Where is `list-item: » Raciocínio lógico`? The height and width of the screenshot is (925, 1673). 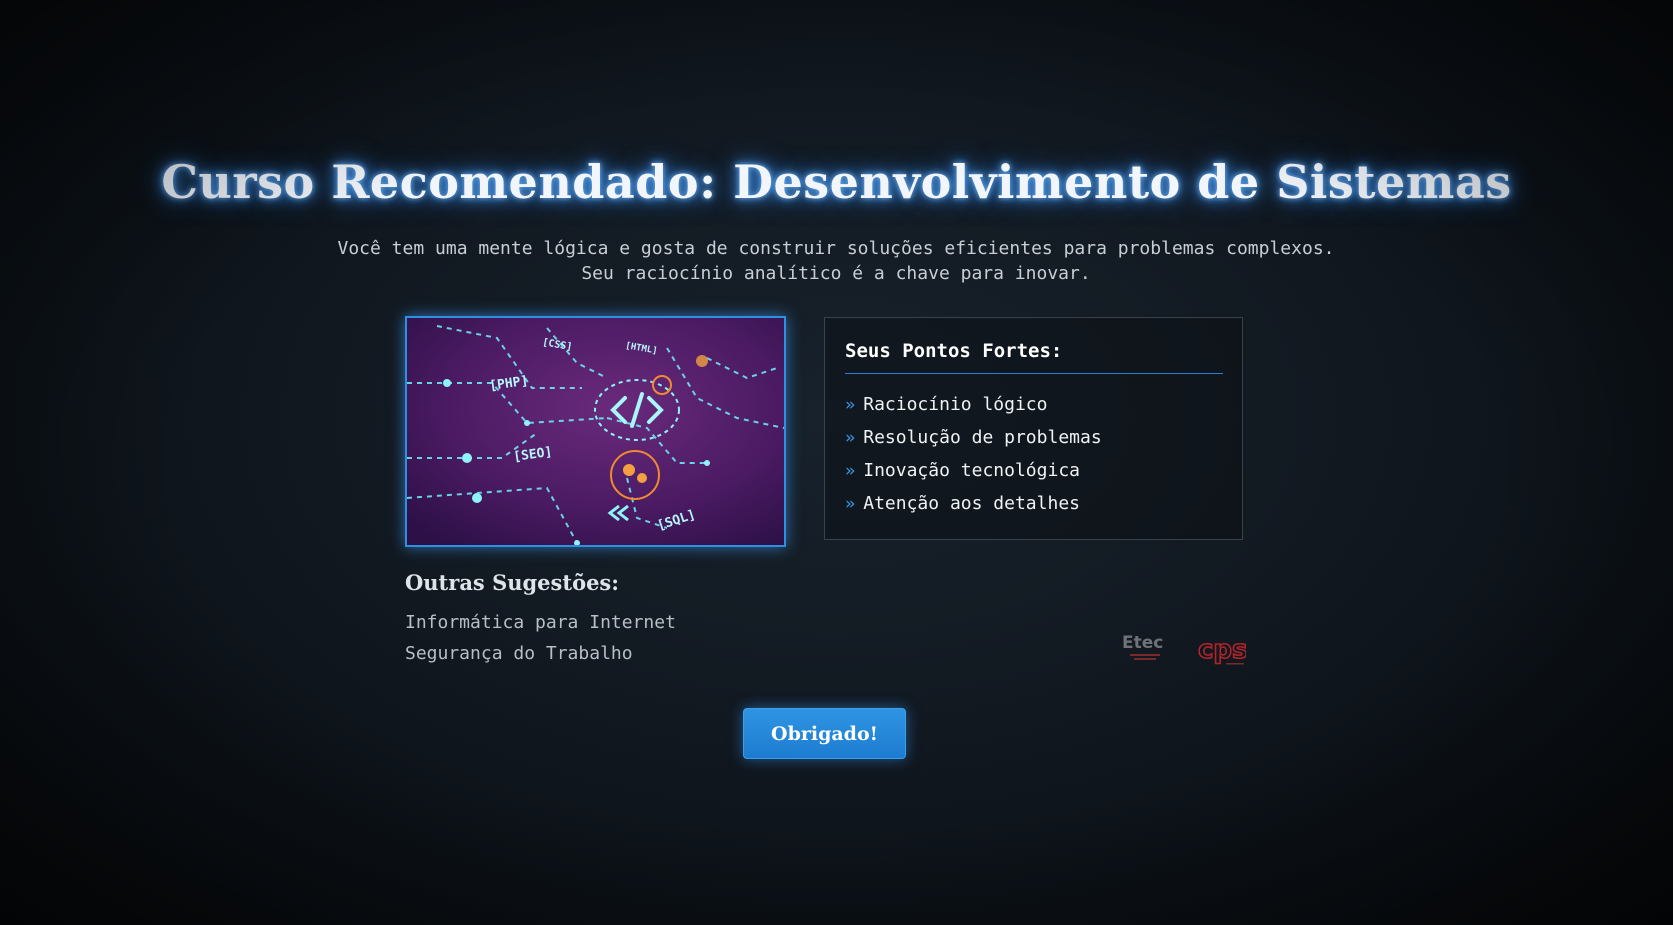
list-item: » Raciocínio lógico is located at coordinates (973, 404).